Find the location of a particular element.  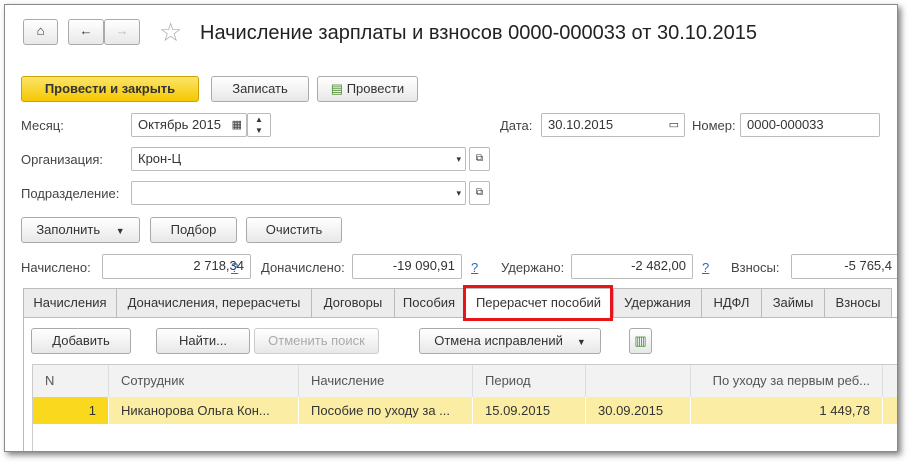

tab-loans: Займы is located at coordinates (793, 302).